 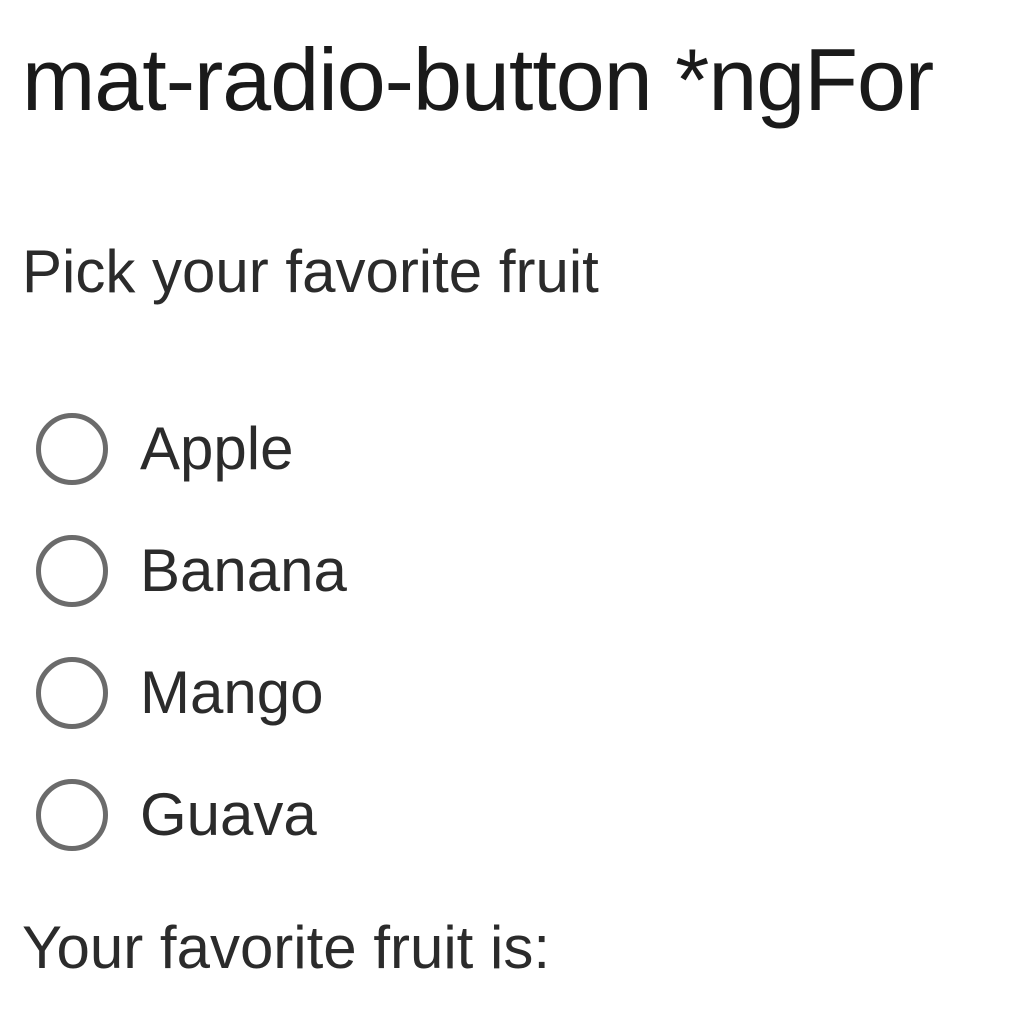 I want to click on radio-option-apple: Apple, so click(x=191, y=449).